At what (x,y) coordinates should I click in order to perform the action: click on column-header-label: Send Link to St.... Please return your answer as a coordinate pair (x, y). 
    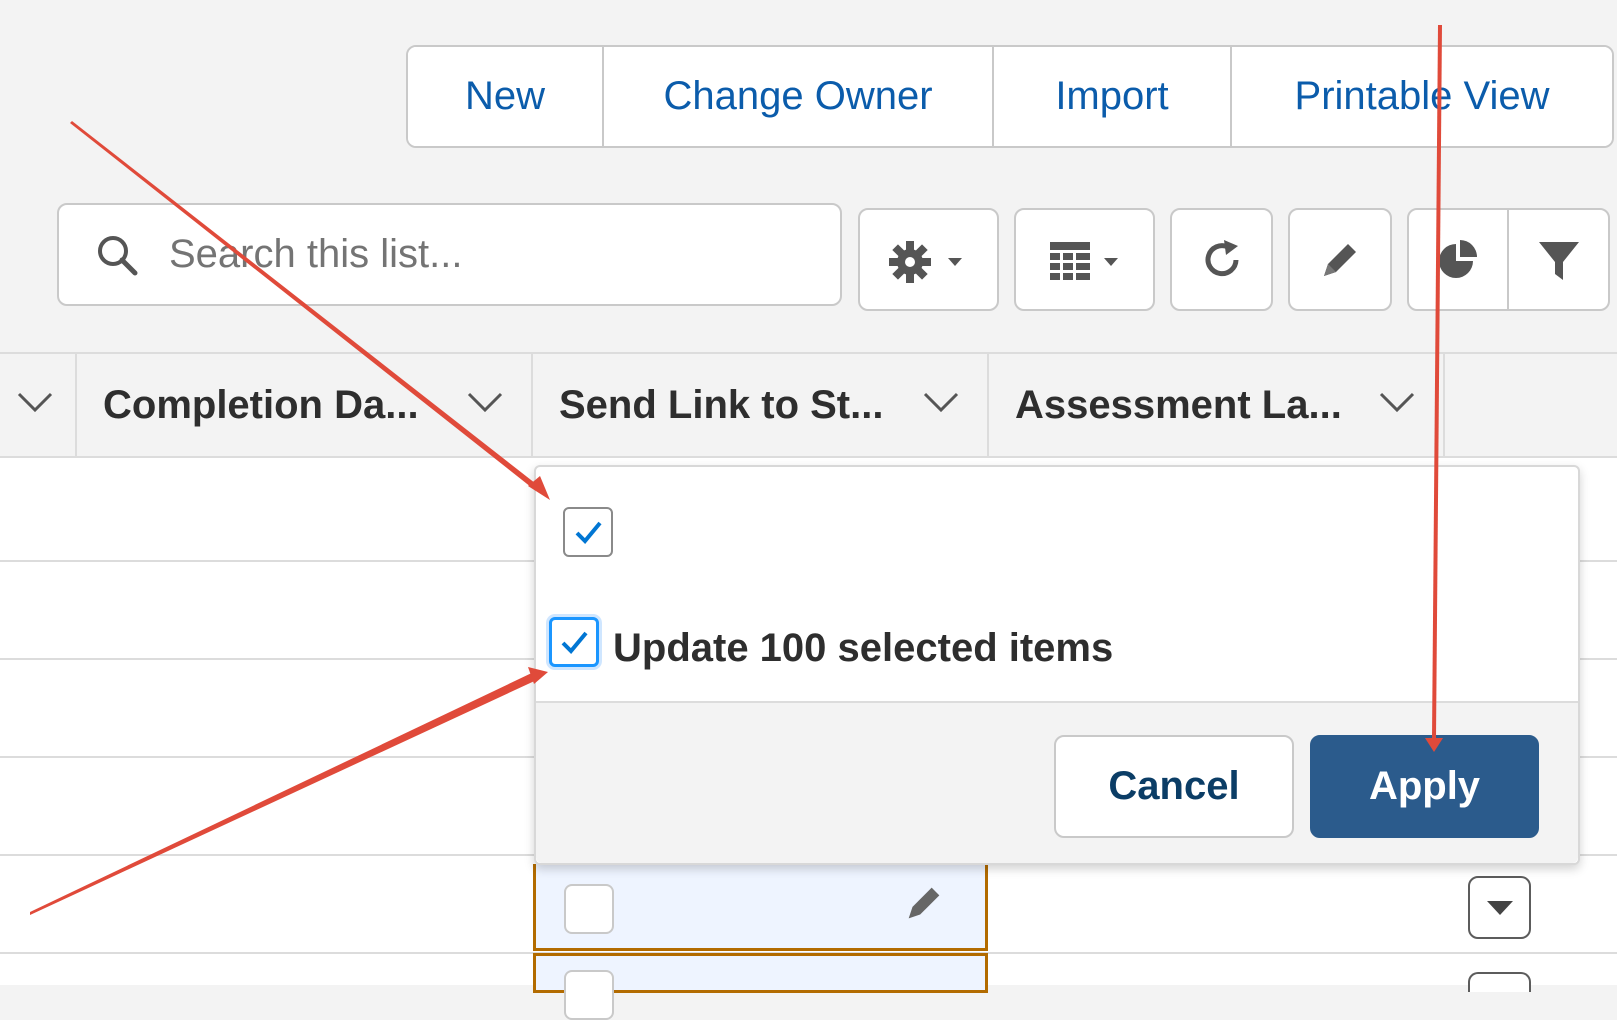
    Looking at the image, I should click on (721, 404).